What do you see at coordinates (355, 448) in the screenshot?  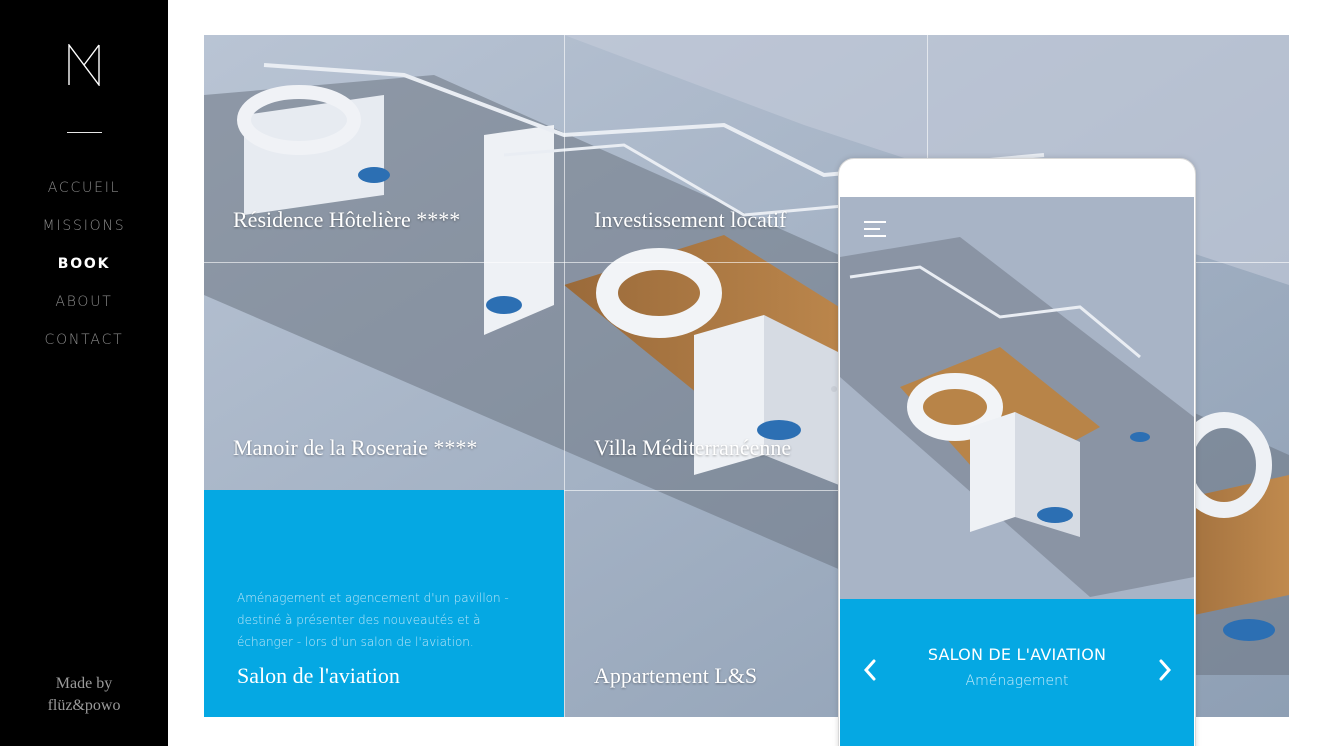 I see `tile-manoir-de-la-roseraie: Manoir de la Roseraie ****` at bounding box center [355, 448].